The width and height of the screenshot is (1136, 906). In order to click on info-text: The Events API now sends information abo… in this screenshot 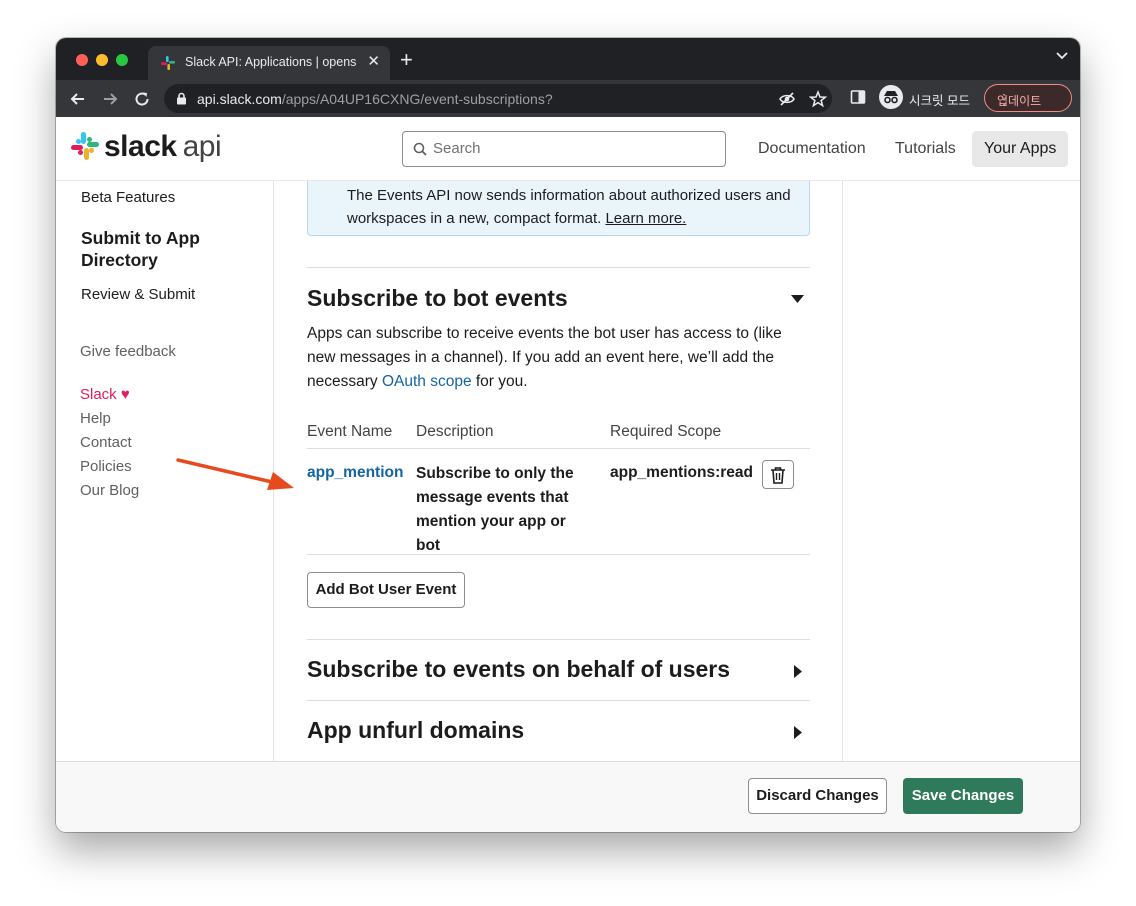, I will do `click(569, 207)`.